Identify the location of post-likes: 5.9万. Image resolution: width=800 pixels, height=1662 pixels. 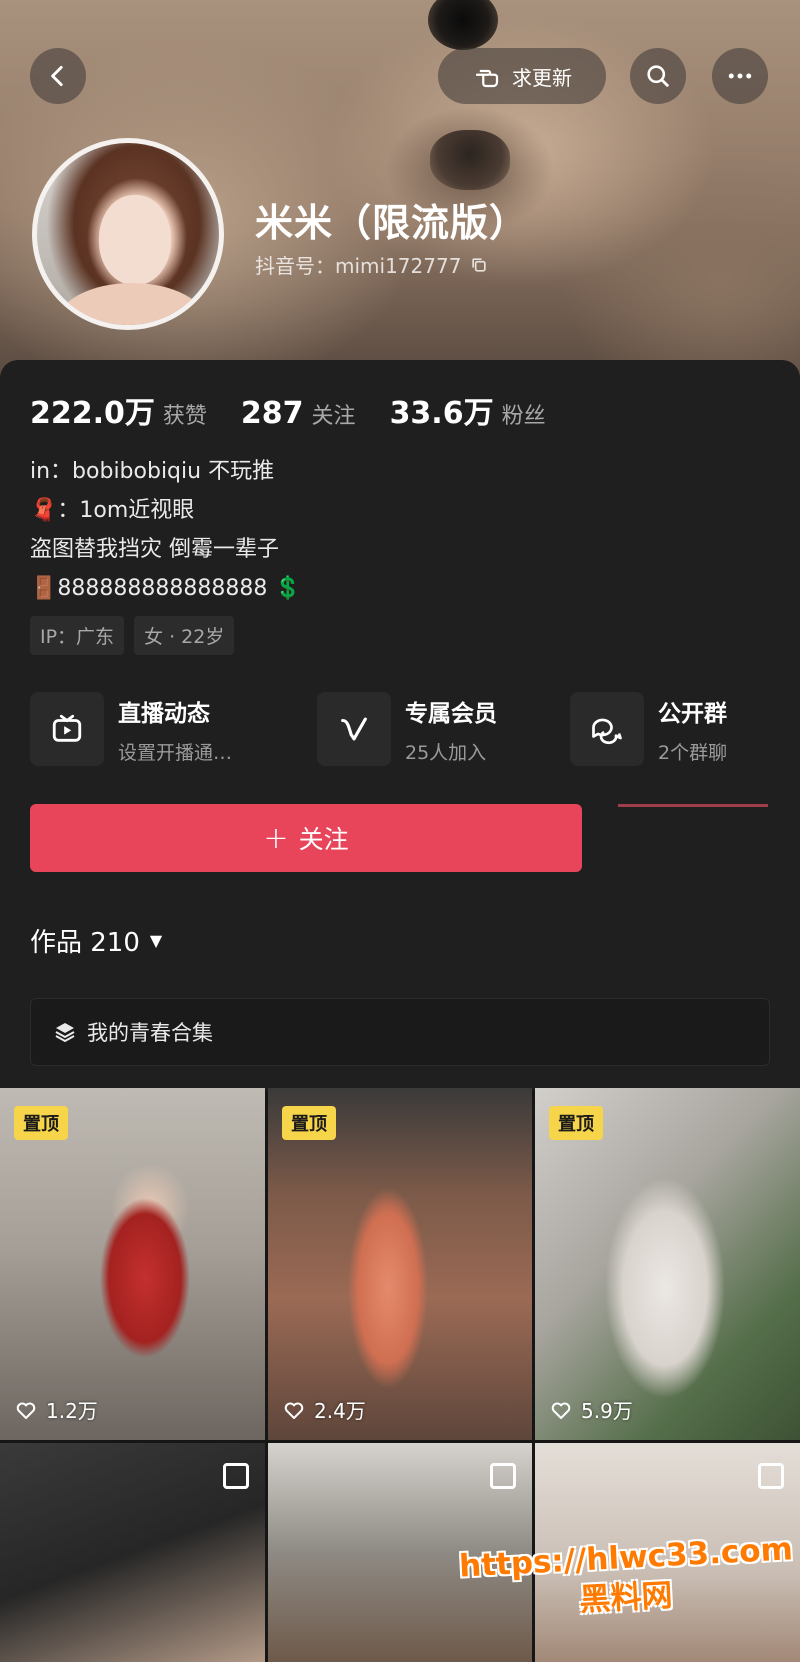
(591, 1409).